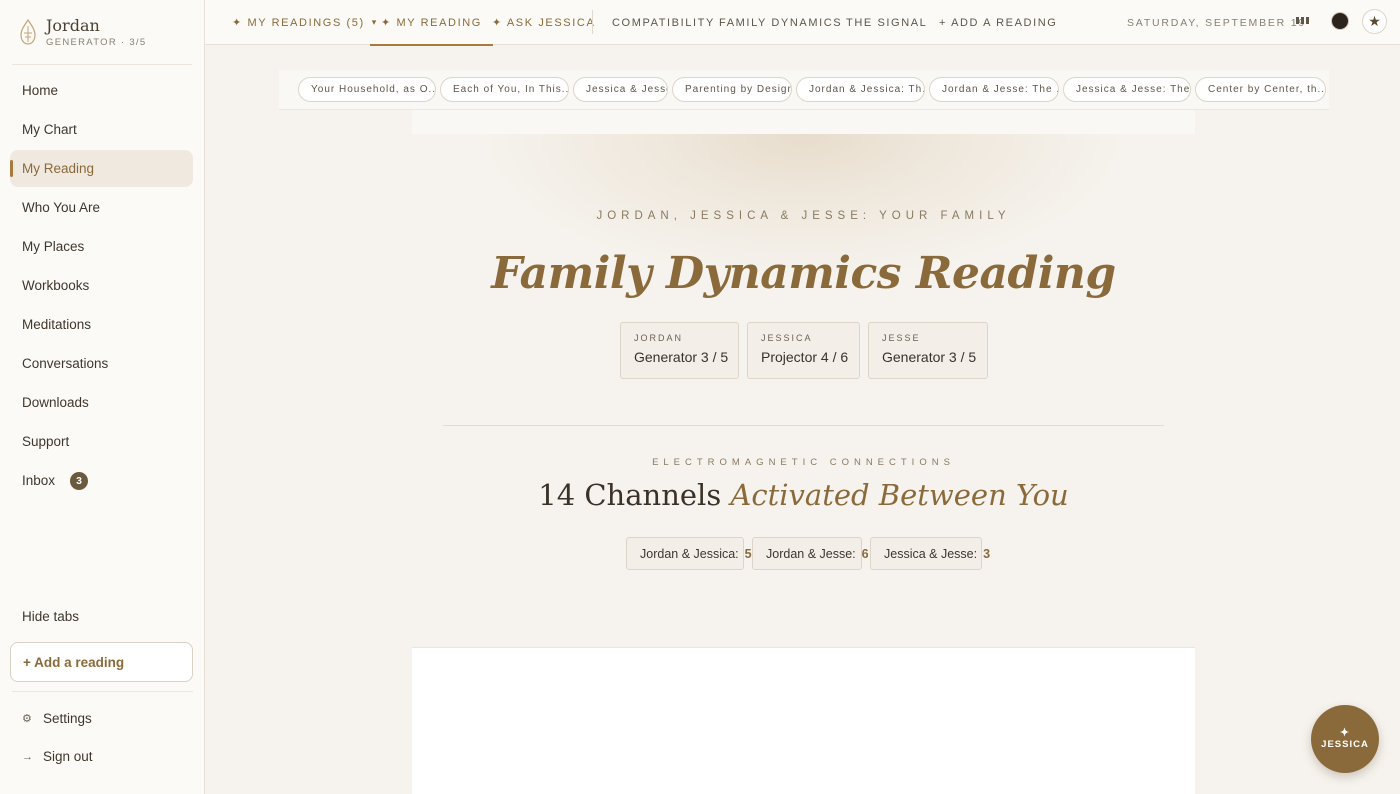  I want to click on person-name: JESSICA, so click(787, 338).